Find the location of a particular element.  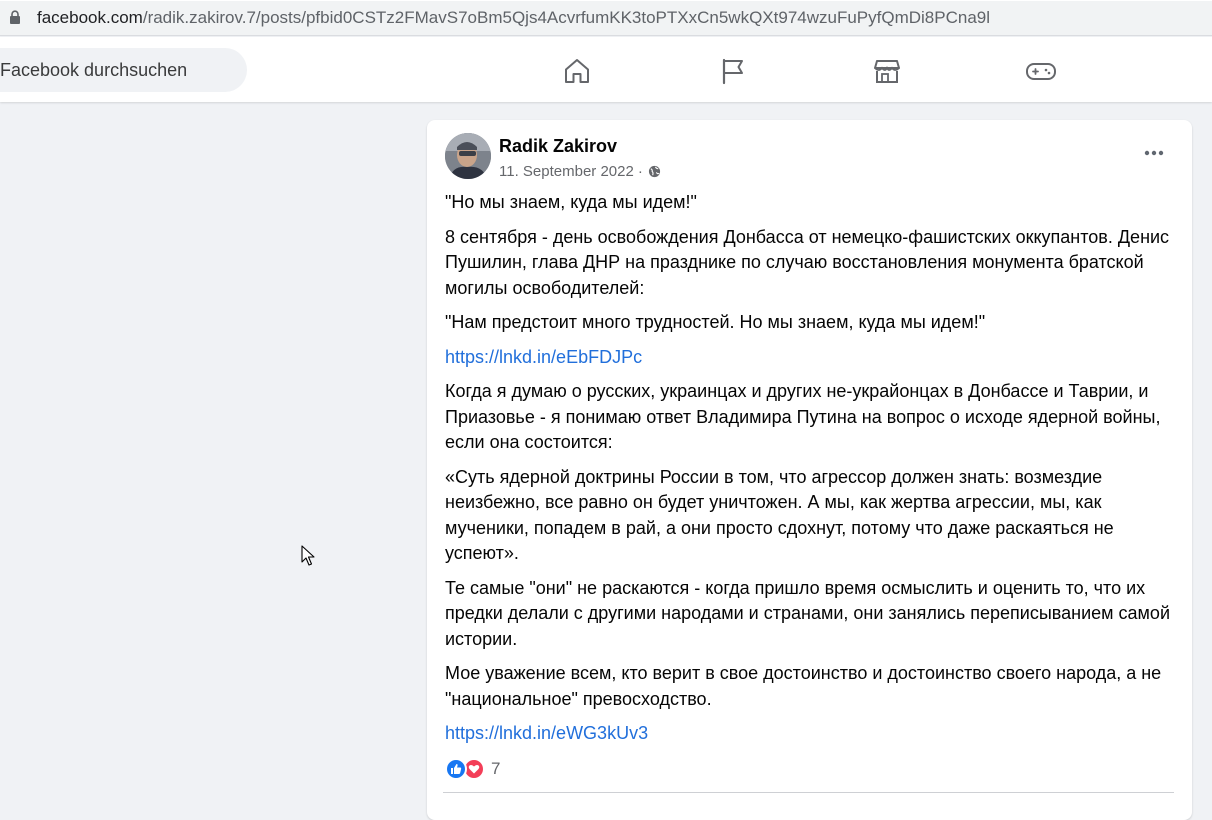

like-icon is located at coordinates (456, 769).